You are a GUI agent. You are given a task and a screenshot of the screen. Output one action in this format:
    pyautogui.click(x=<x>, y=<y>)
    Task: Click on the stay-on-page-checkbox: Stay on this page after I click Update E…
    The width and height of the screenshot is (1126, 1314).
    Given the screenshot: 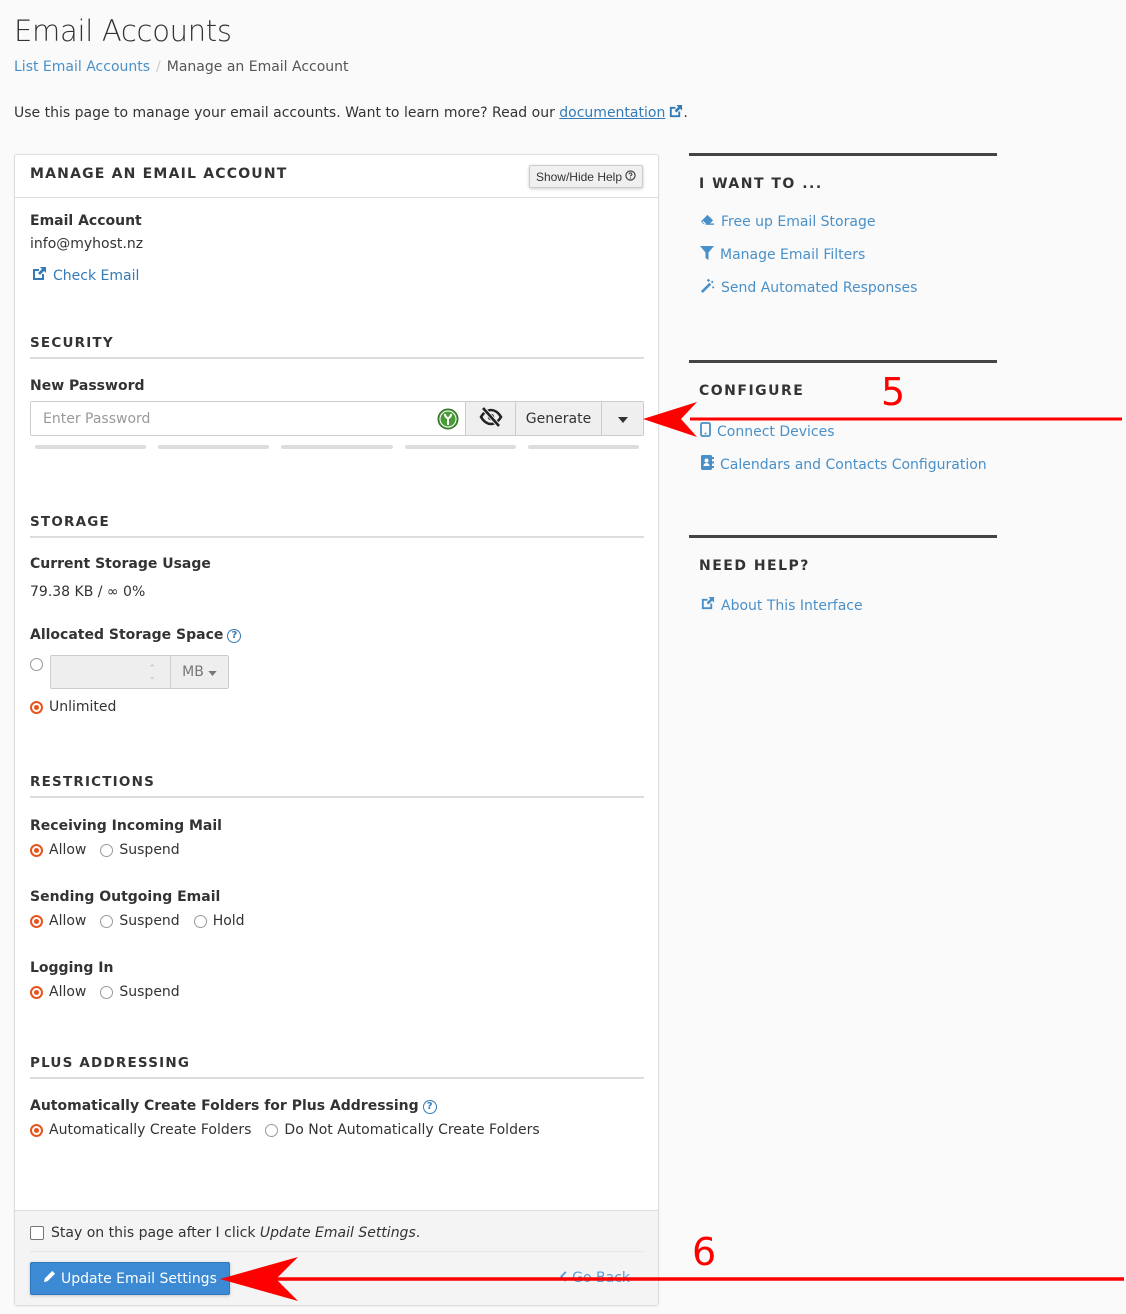 What is the action you would take?
    pyautogui.click(x=225, y=1233)
    